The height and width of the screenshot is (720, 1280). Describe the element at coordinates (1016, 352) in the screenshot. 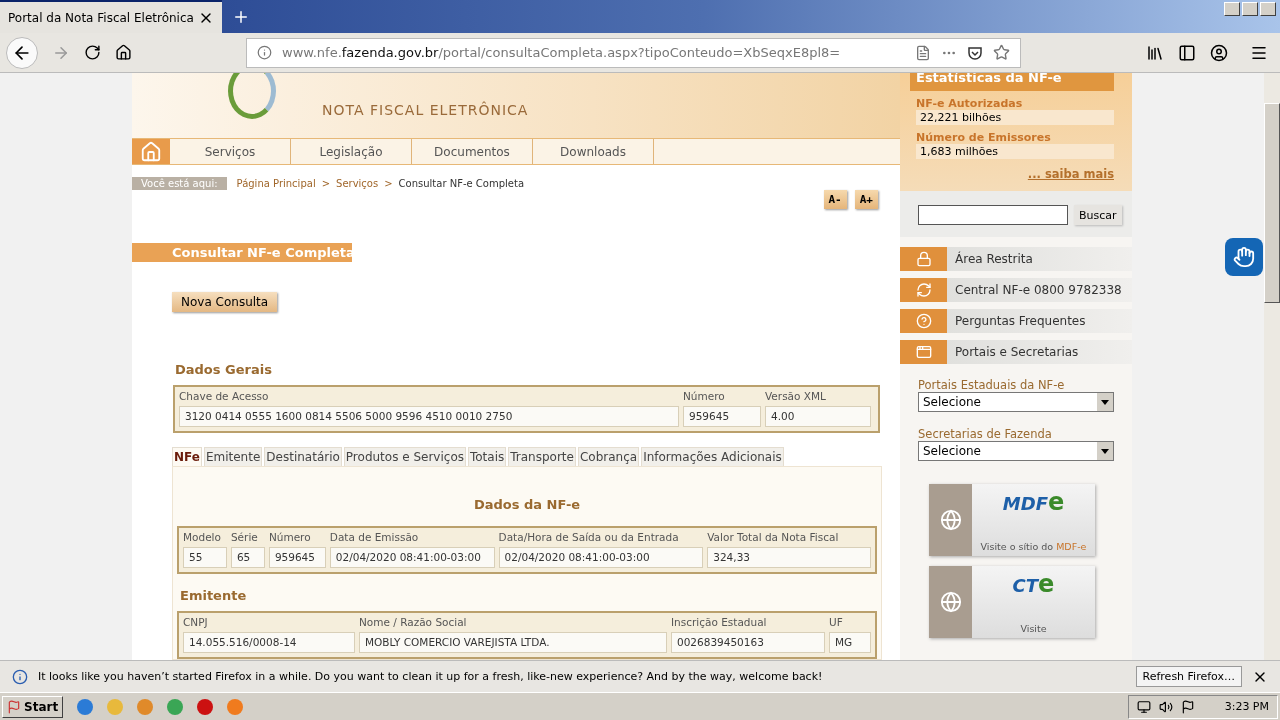

I see `sidebar-link: Portais e Secretarias` at that location.